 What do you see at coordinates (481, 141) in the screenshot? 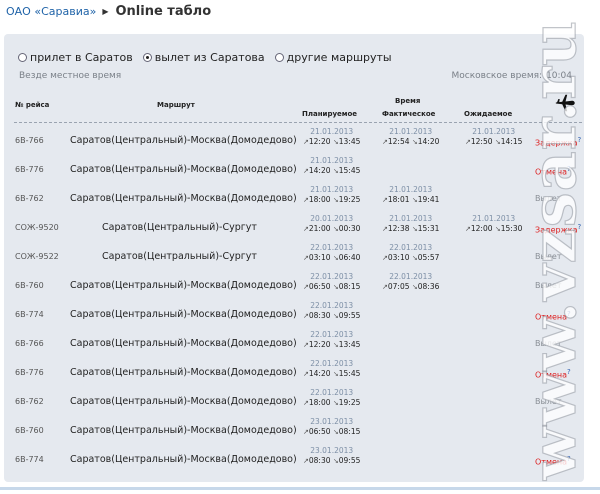
I see `departure-time: 12:50` at bounding box center [481, 141].